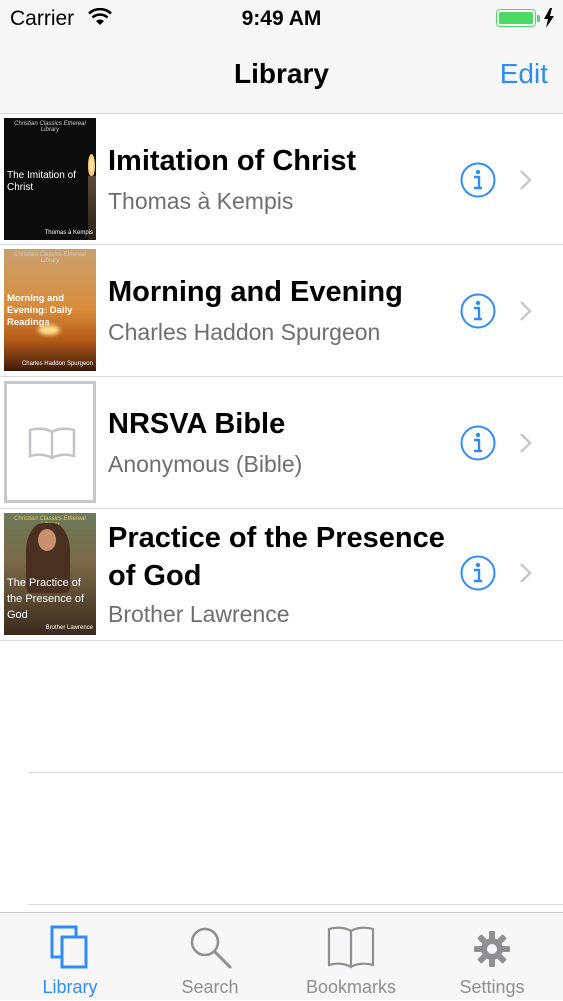  What do you see at coordinates (46, 599) in the screenshot?
I see `cover-title-text: The Practice of the Presence of God` at bounding box center [46, 599].